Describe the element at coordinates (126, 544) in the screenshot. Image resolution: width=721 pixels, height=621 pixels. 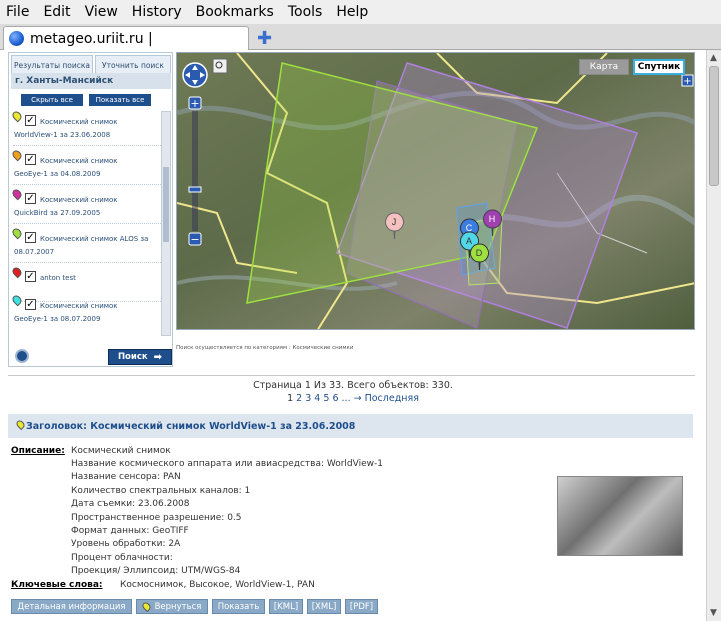
I see `description-line: Уровень обработки: 2A` at that location.